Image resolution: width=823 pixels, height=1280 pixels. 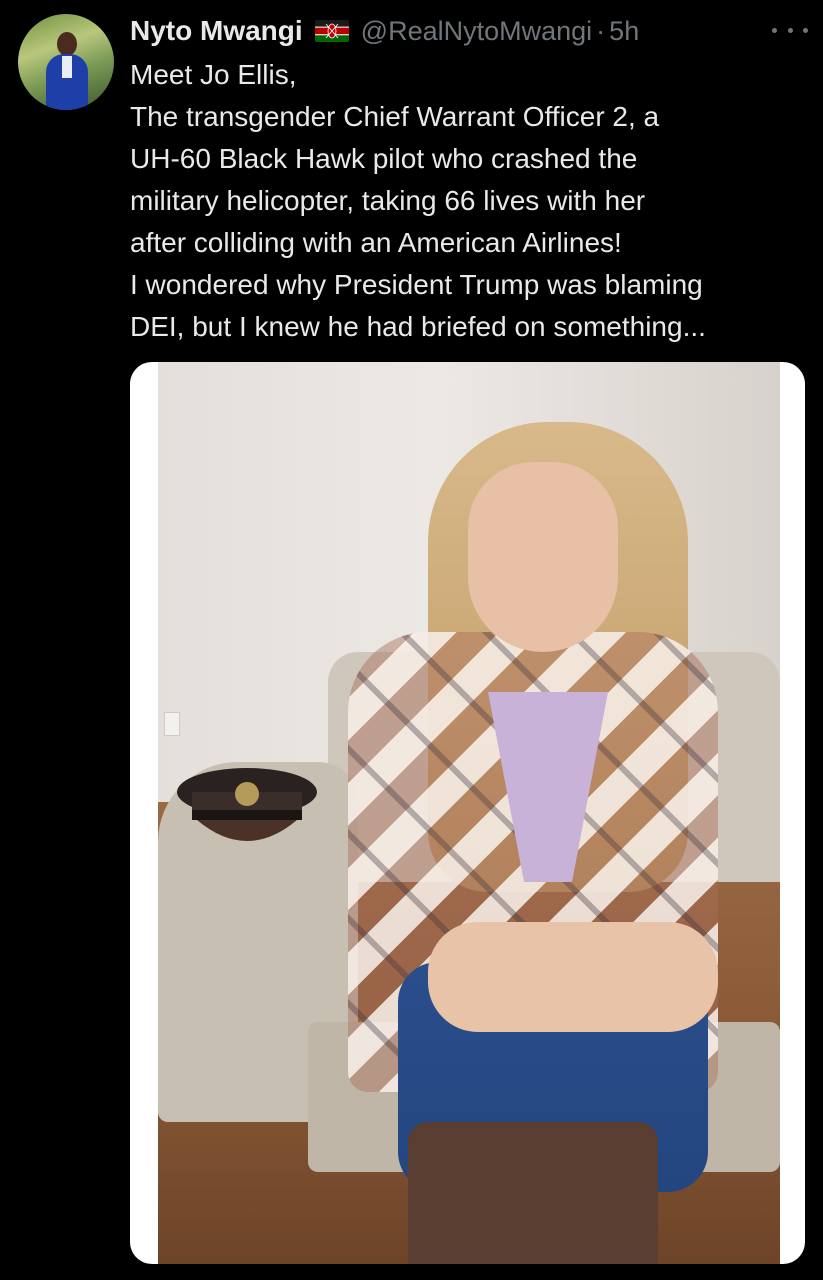 What do you see at coordinates (573, 977) in the screenshot?
I see `person-hands` at bounding box center [573, 977].